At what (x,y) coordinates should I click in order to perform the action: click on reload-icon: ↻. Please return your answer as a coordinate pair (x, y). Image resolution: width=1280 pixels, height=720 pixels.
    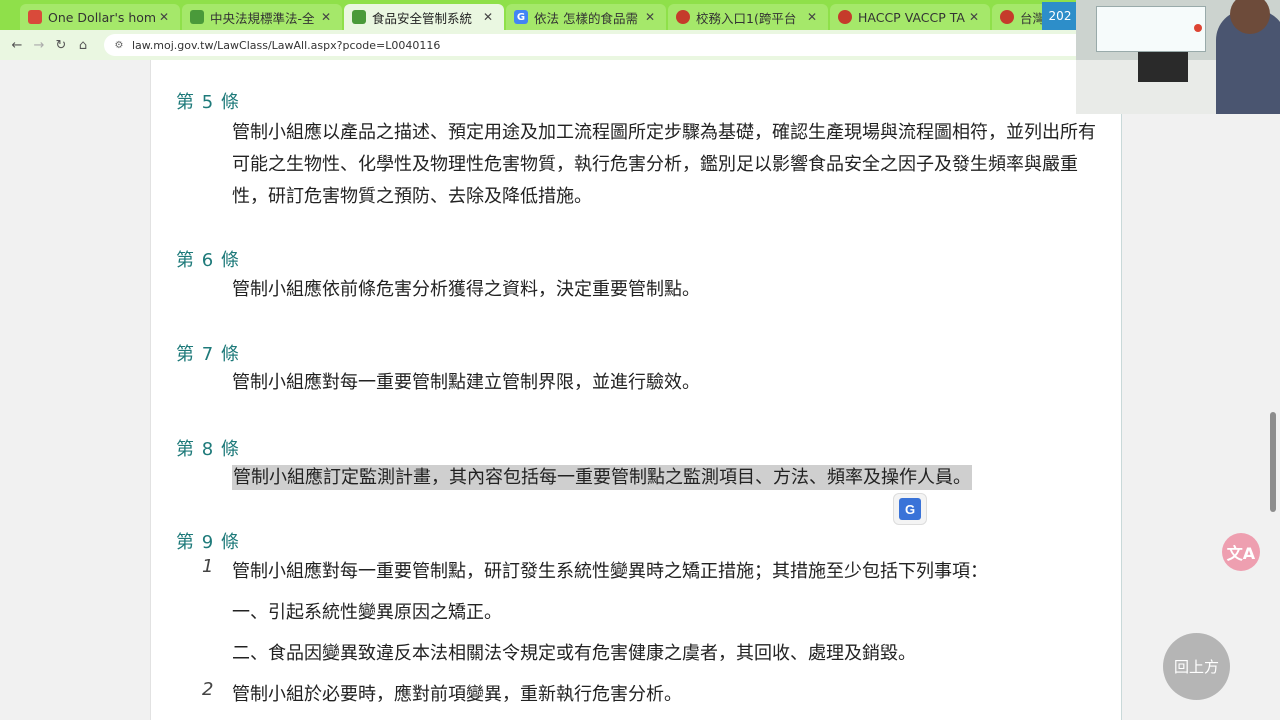
    Looking at the image, I should click on (61, 45).